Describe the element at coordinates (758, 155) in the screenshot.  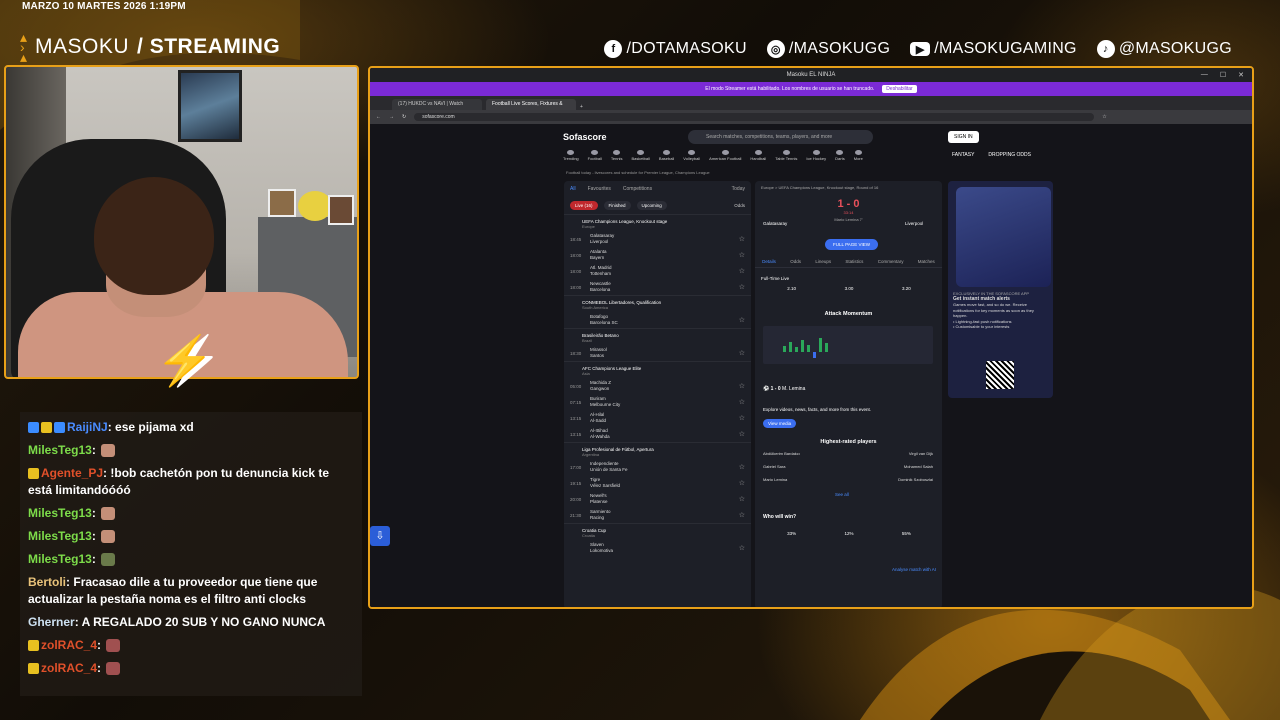
I see `sport-nav-item: Handball` at that location.